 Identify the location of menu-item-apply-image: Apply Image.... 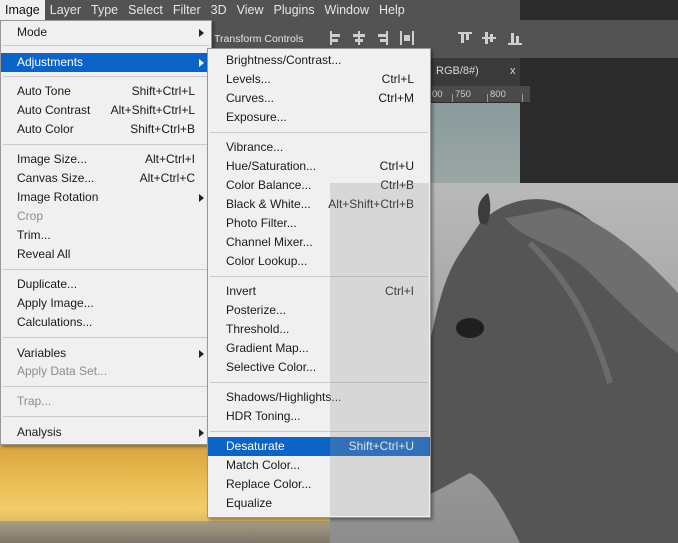
(106, 303).